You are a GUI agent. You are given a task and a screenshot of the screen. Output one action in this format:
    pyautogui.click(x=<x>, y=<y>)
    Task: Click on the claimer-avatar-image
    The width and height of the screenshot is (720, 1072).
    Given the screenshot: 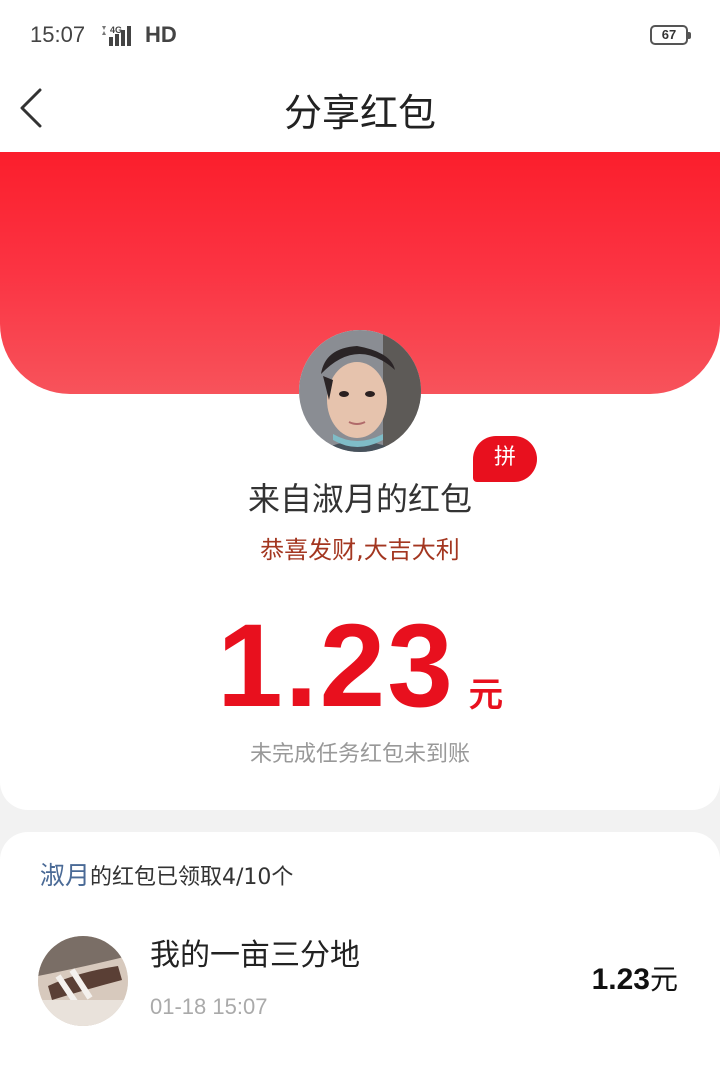 What is the action you would take?
    pyautogui.click(x=83, y=981)
    